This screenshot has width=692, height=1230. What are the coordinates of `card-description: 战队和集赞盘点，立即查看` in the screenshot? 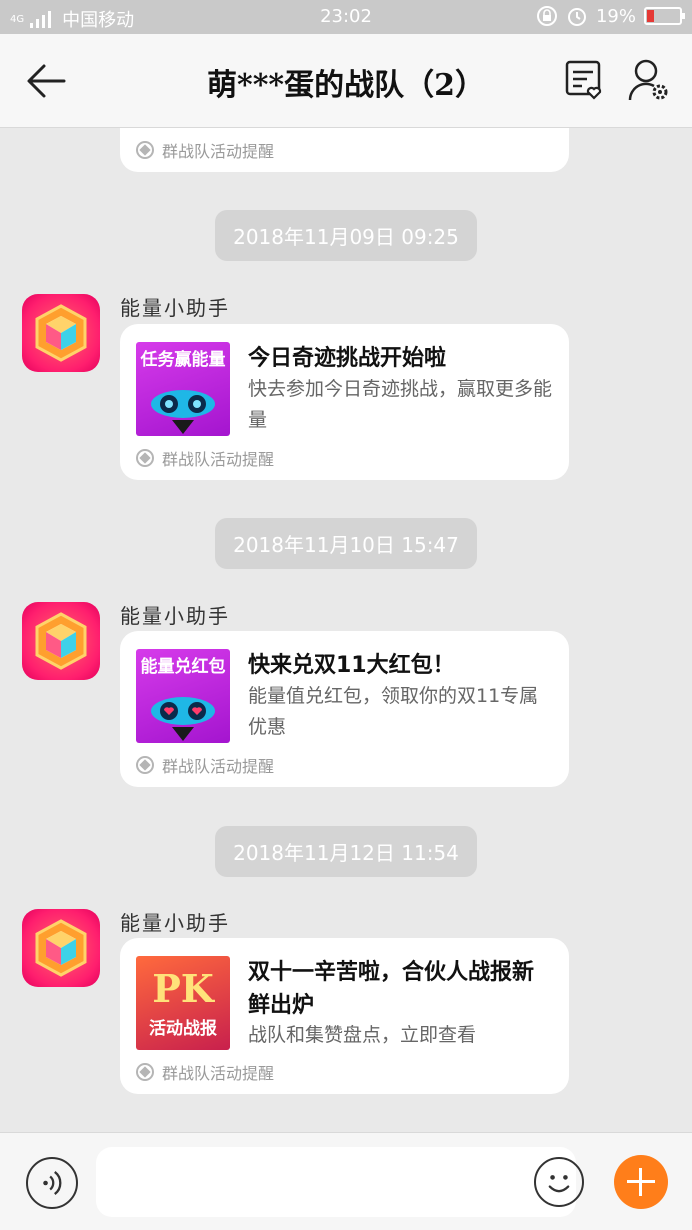 It's located at (362, 1035).